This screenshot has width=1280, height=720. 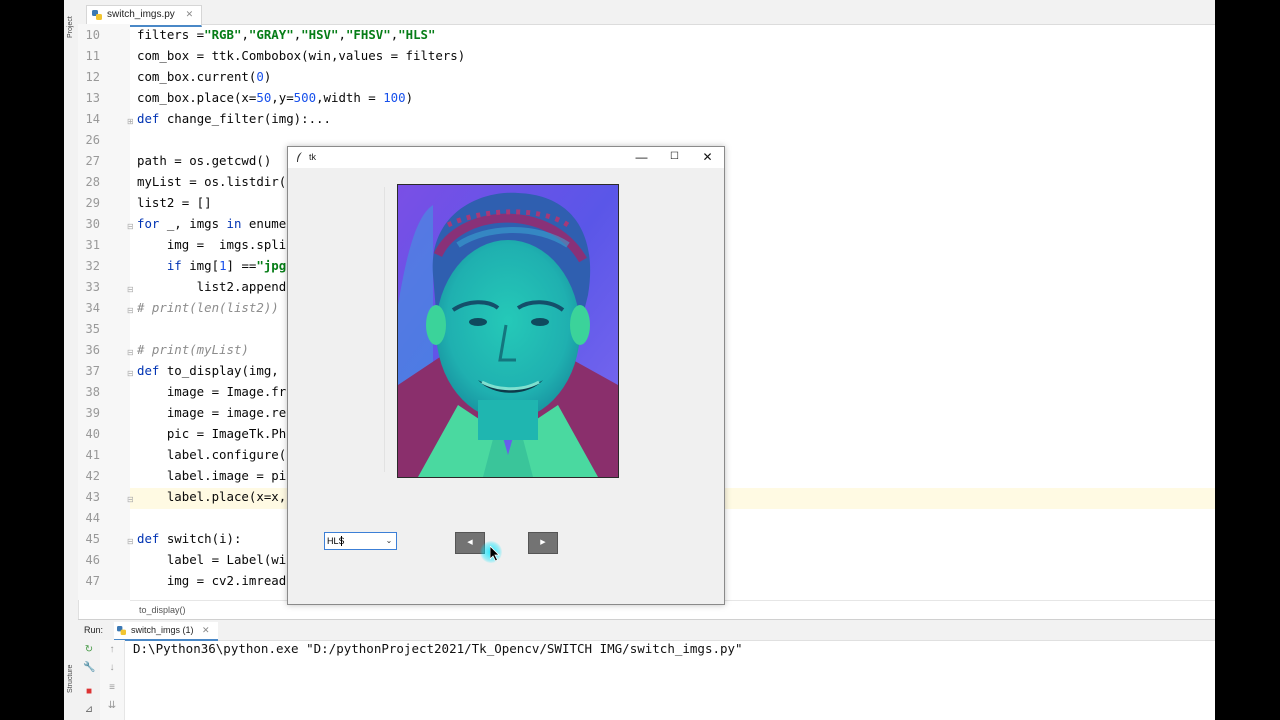 What do you see at coordinates (92, 560) in the screenshot?
I see `line-number: 46` at bounding box center [92, 560].